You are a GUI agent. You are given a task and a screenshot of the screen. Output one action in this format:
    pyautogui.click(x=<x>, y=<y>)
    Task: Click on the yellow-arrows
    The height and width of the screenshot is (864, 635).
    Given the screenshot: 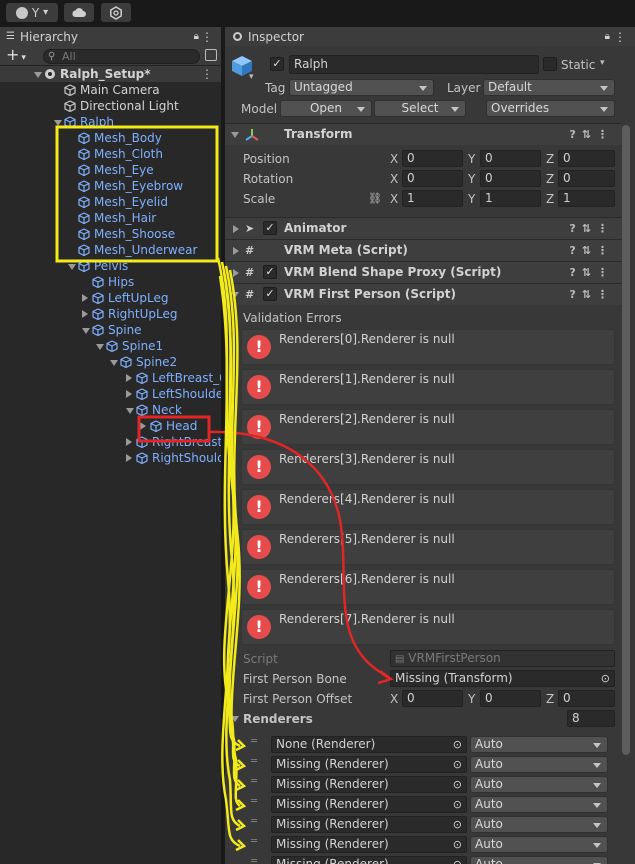 What is the action you would take?
    pyautogui.click(x=231, y=554)
    